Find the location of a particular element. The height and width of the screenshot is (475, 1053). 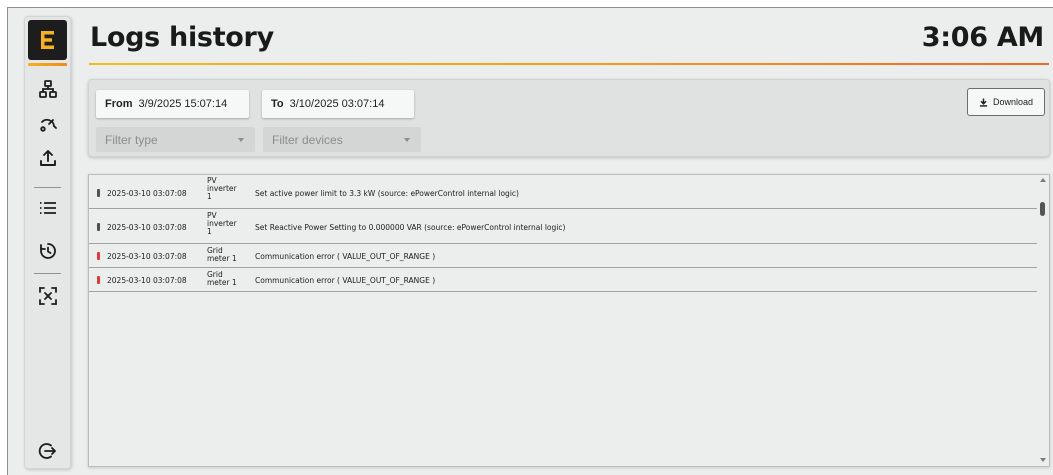

nav-gauge is located at coordinates (47, 123).